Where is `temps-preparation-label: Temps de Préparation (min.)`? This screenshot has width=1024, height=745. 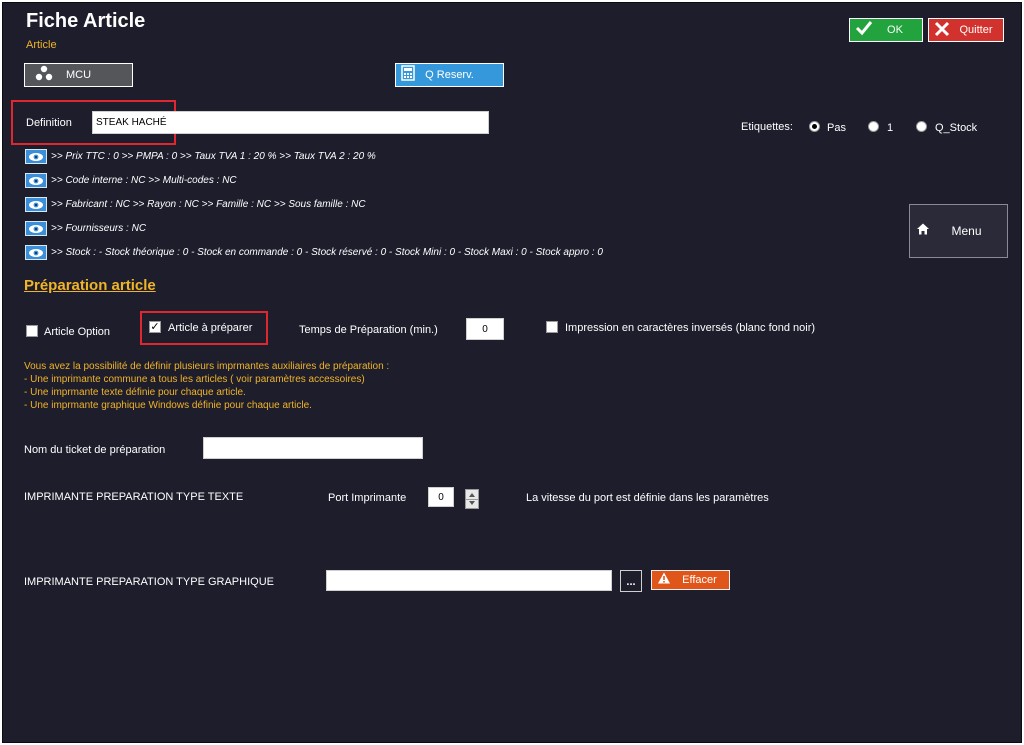
temps-preparation-label: Temps de Préparation (min.) is located at coordinates (368, 330).